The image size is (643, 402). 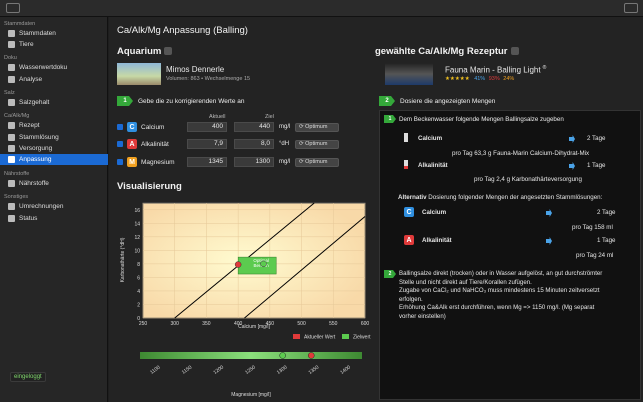 What do you see at coordinates (544, 68) in the screenshot?
I see `registered-mark: ®` at bounding box center [544, 68].